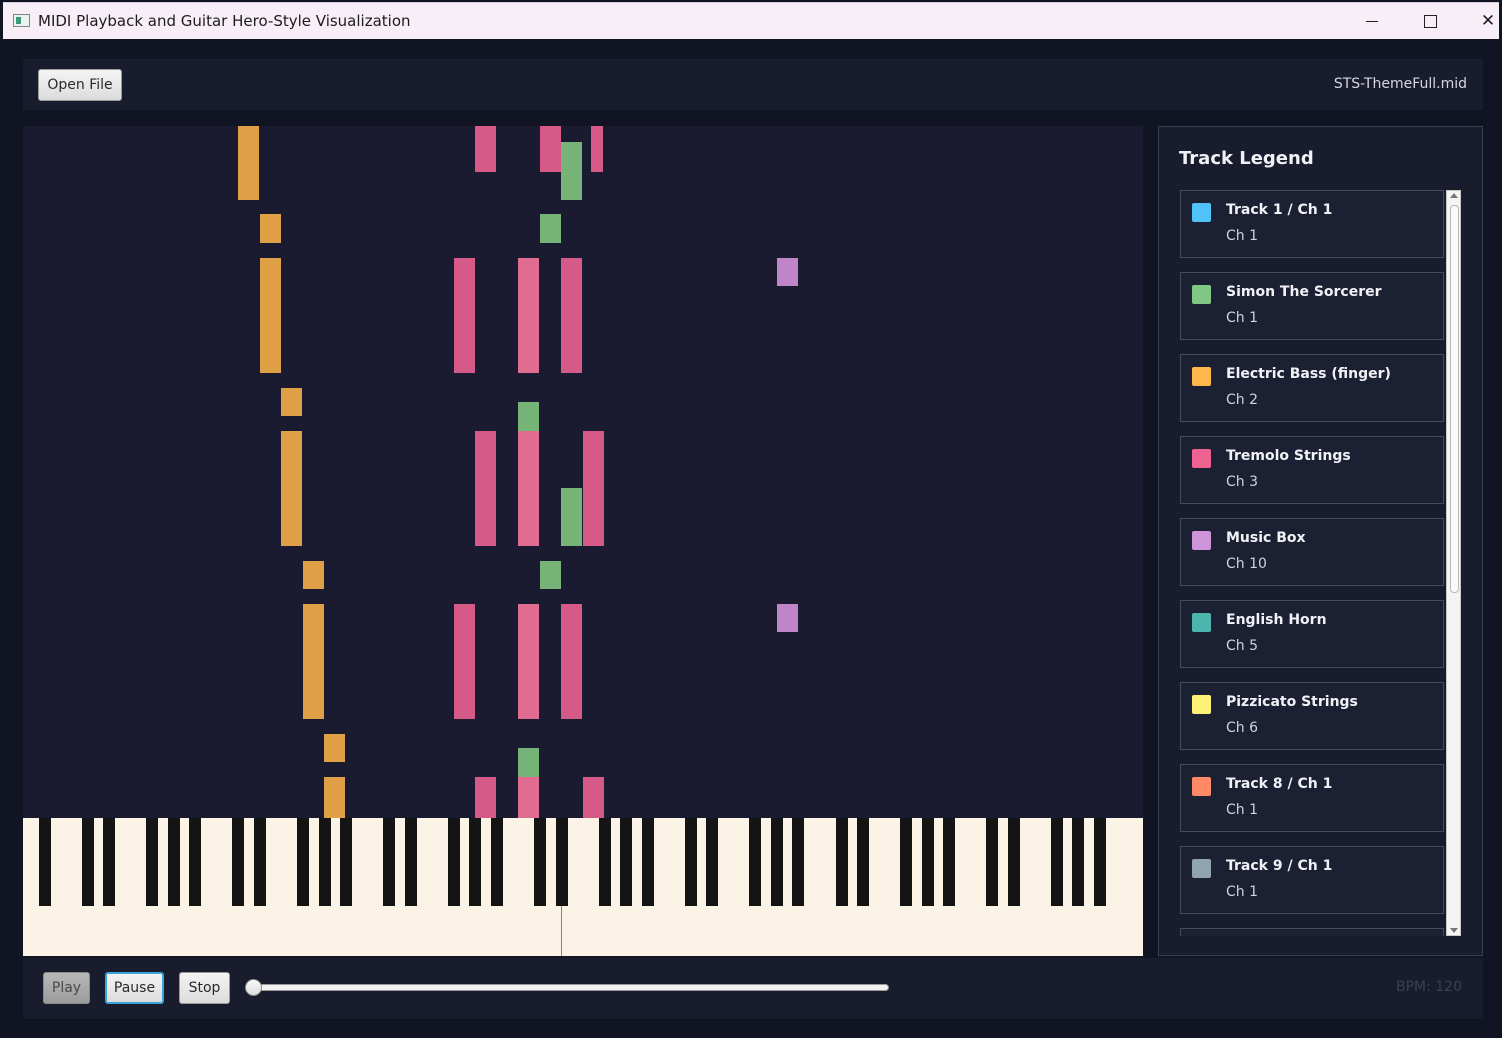  Describe the element at coordinates (1454, 195) in the screenshot. I see `scroll-up-icon` at that location.